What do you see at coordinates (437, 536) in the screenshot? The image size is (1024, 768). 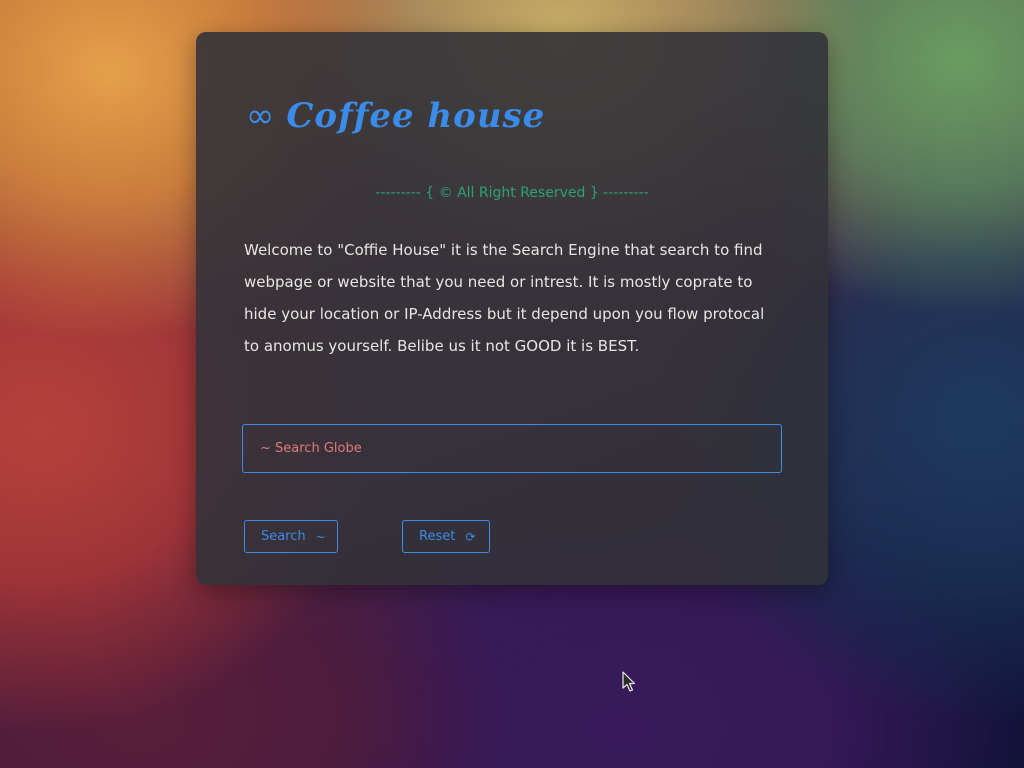 I see `reset-button-label: Reset` at bounding box center [437, 536].